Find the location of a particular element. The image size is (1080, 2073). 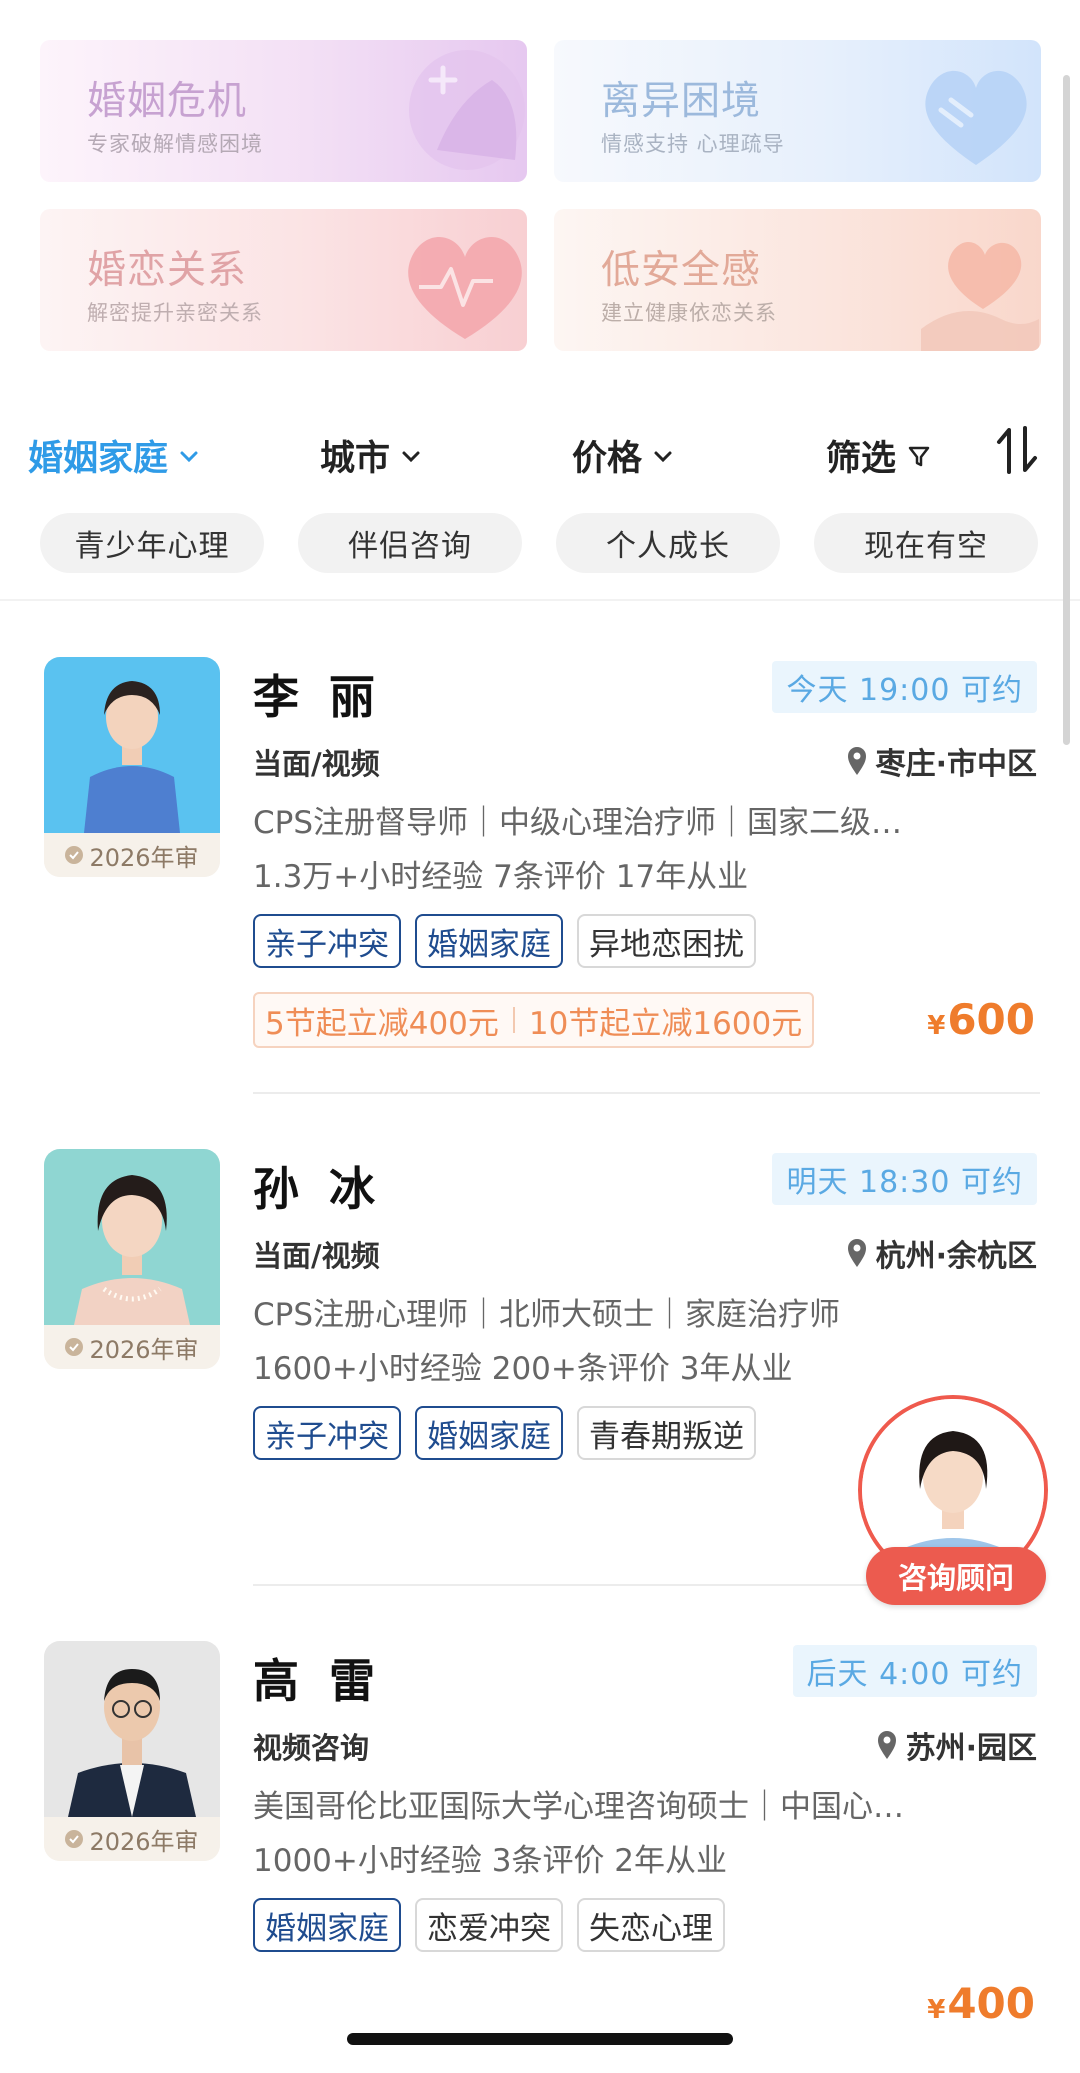

category-title: 婚恋关系 is located at coordinates (167, 270).